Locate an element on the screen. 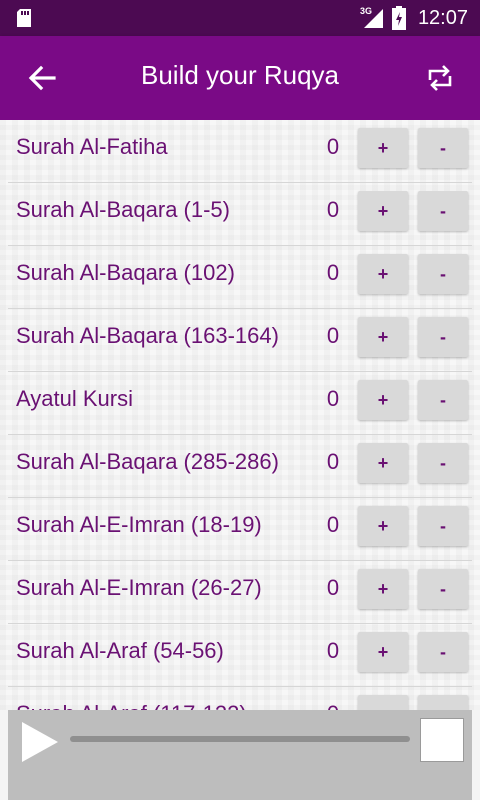  surah-label: Surah Al-Araf (117-122) is located at coordinates (131, 705).